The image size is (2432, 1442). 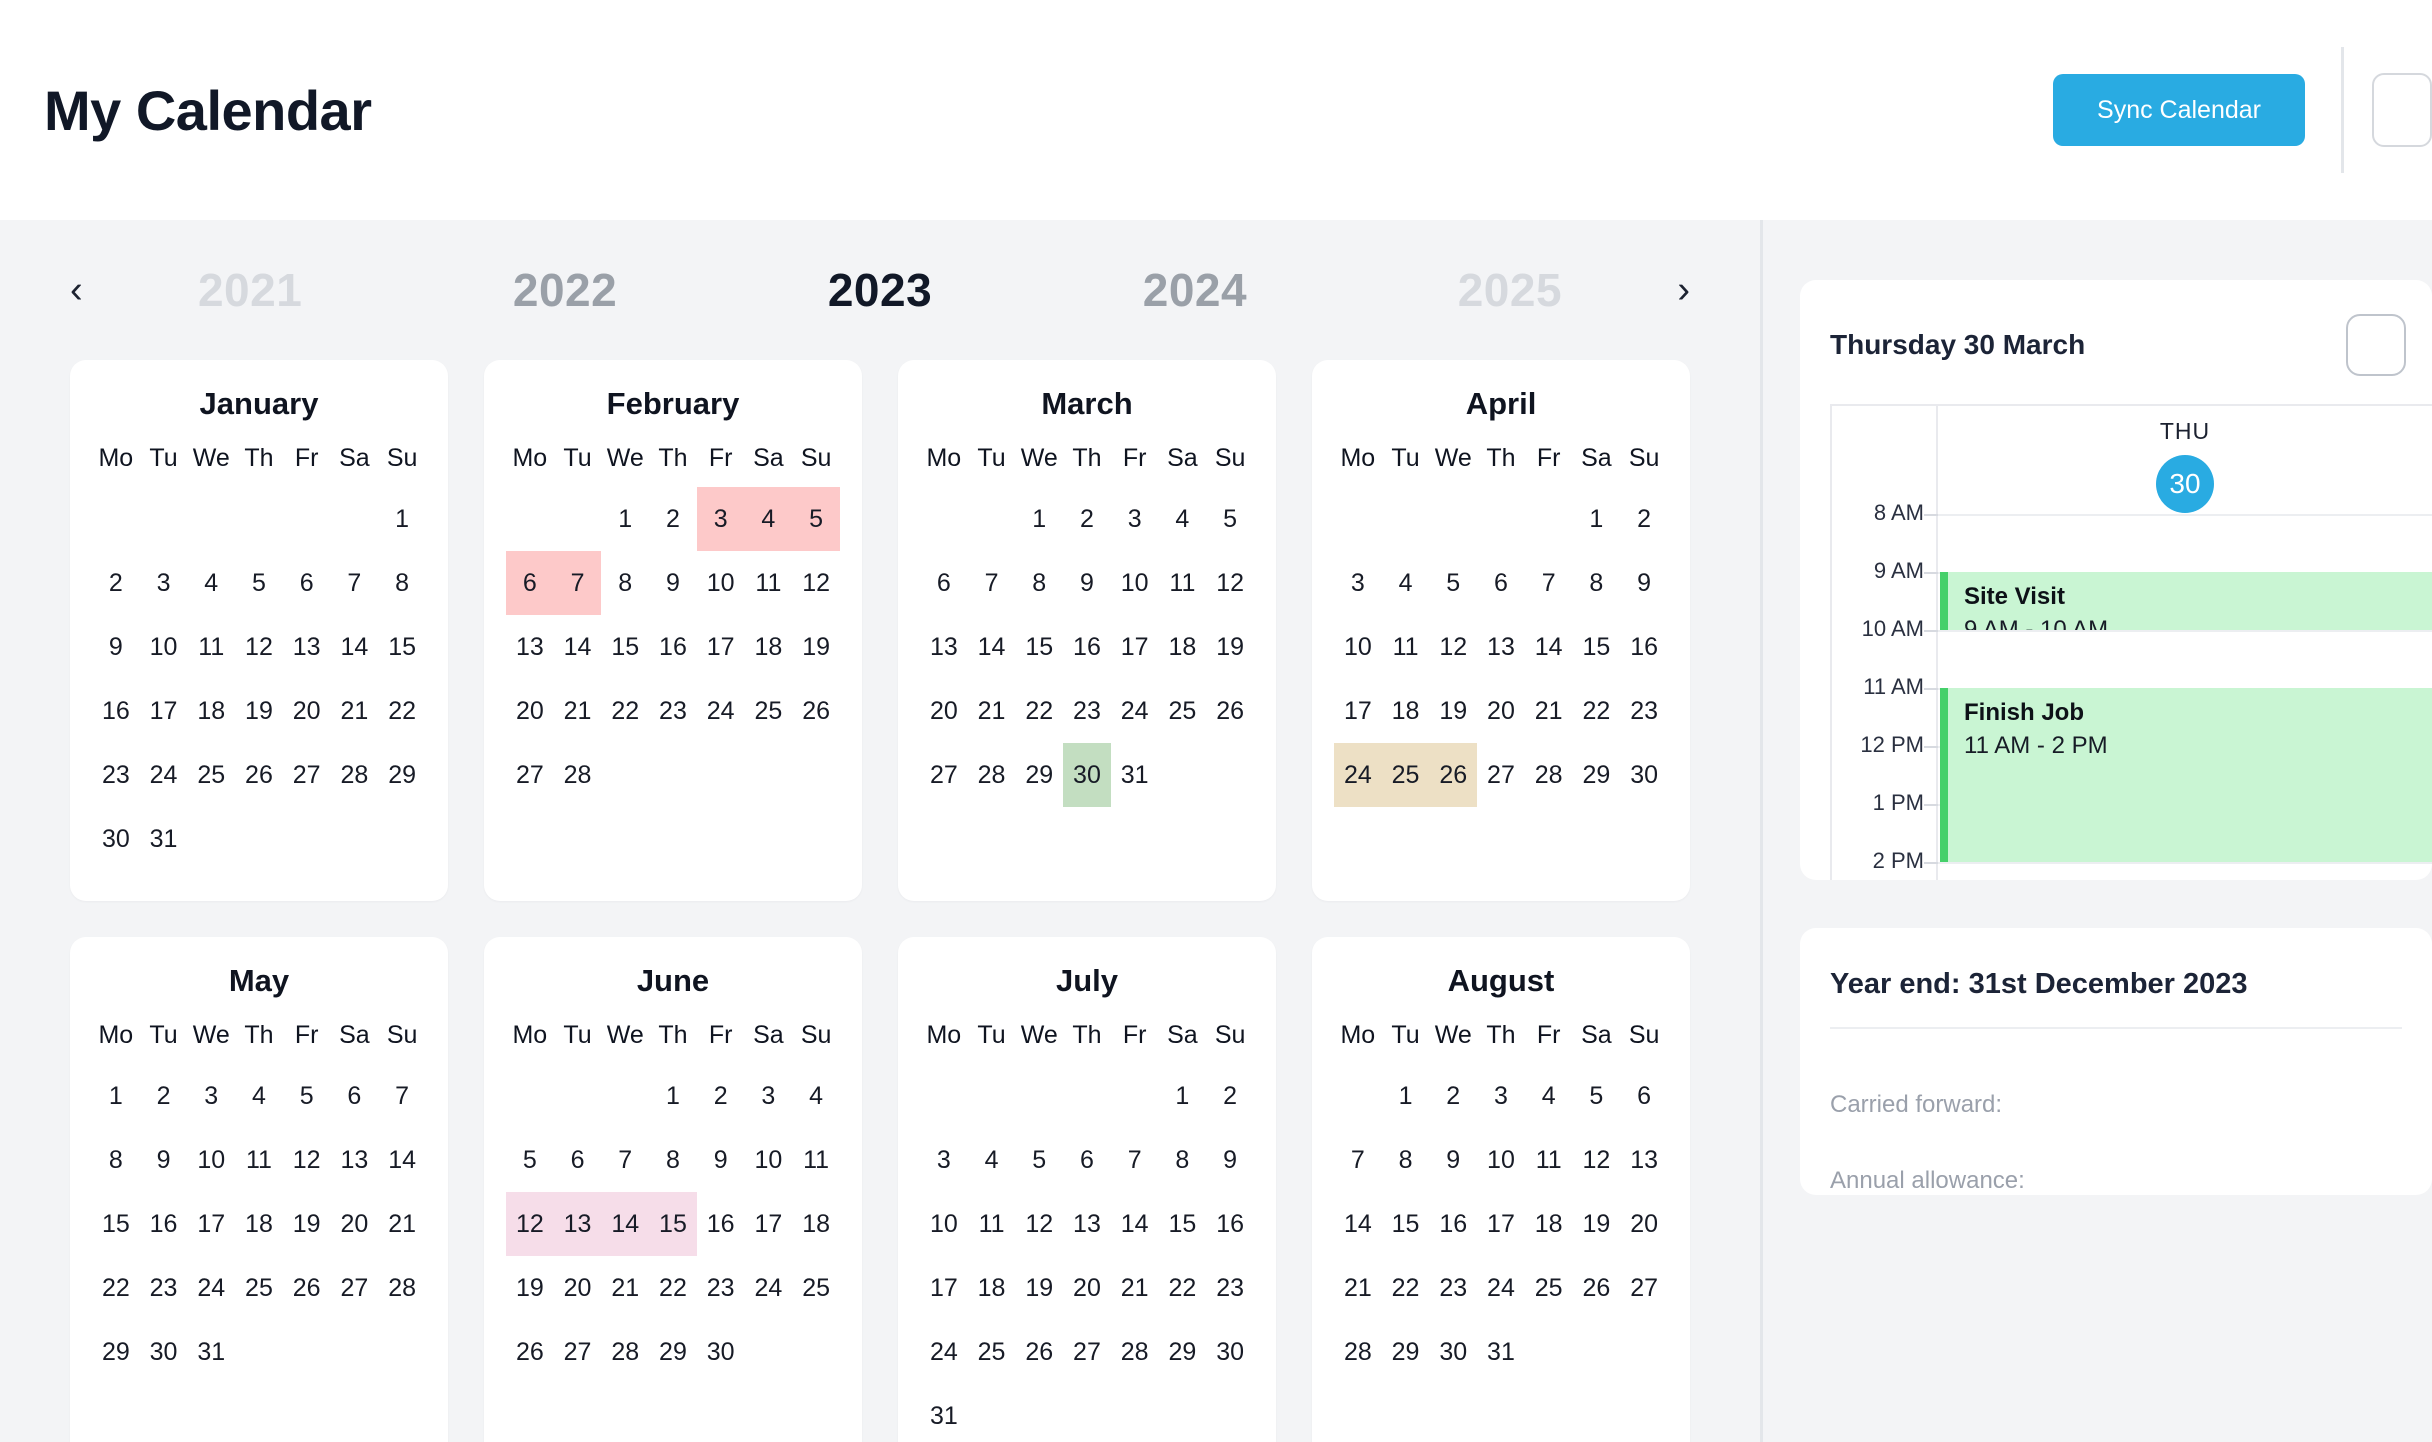 What do you see at coordinates (1683, 290) in the screenshot?
I see `next-year-arrow-icon: ›` at bounding box center [1683, 290].